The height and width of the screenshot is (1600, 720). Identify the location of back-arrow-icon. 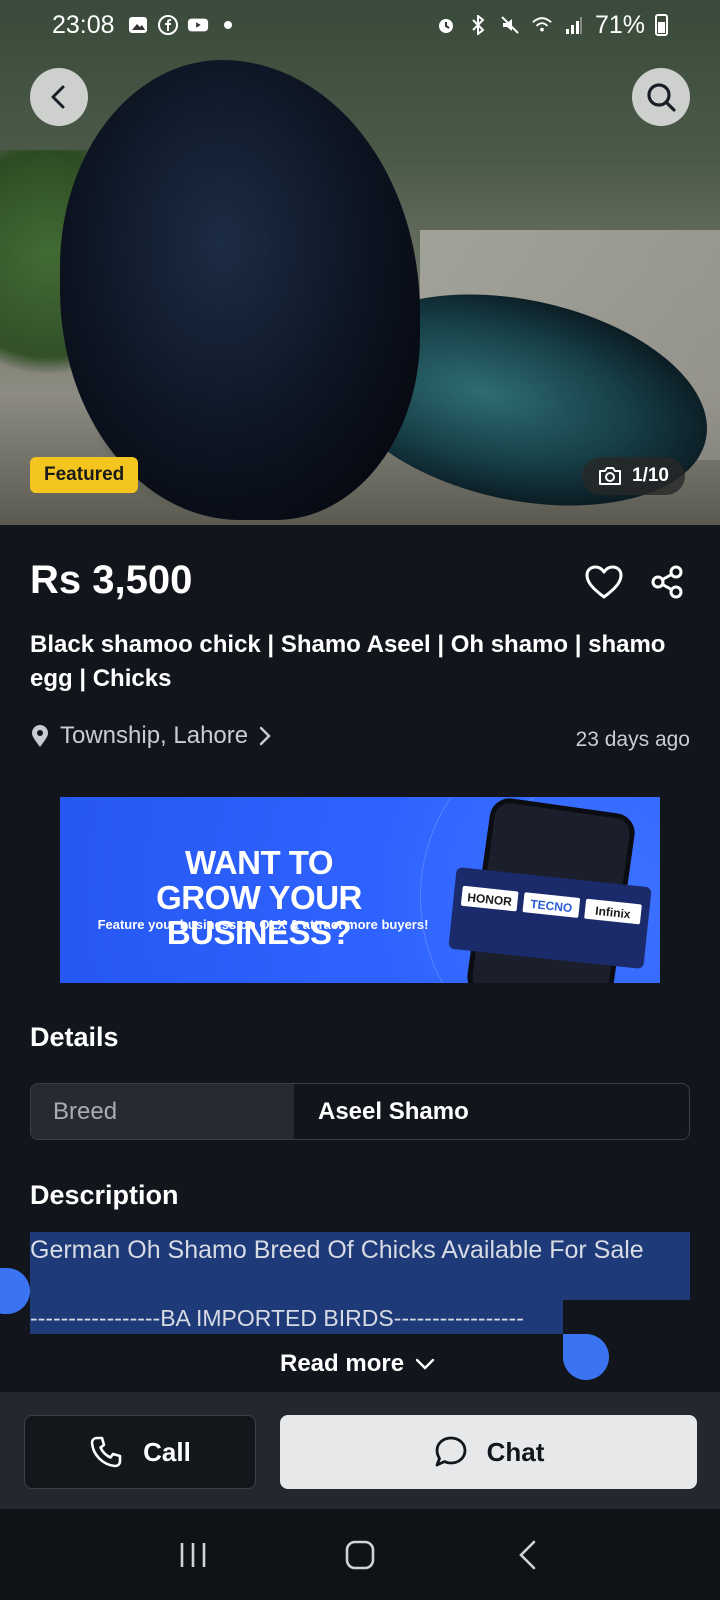
(526, 1554).